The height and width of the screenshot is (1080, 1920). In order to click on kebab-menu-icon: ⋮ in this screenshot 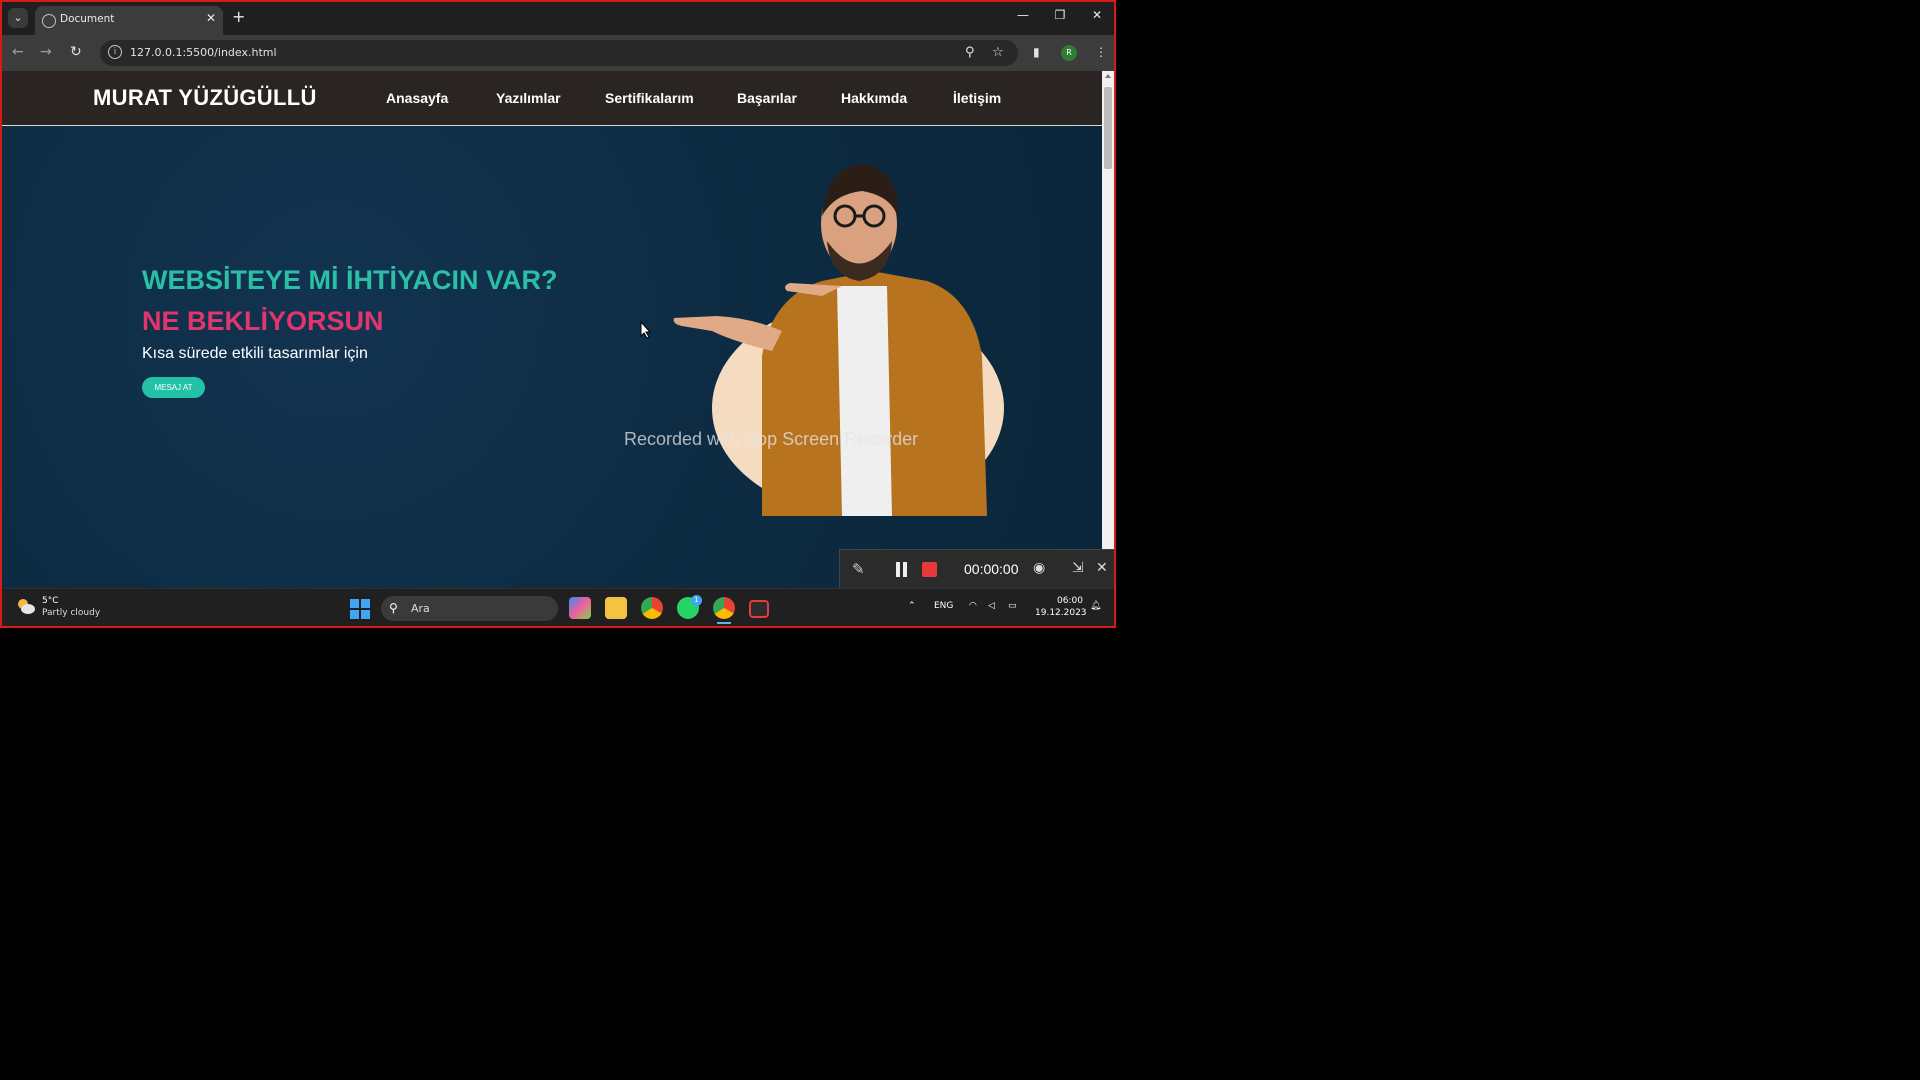, I will do `click(1101, 52)`.